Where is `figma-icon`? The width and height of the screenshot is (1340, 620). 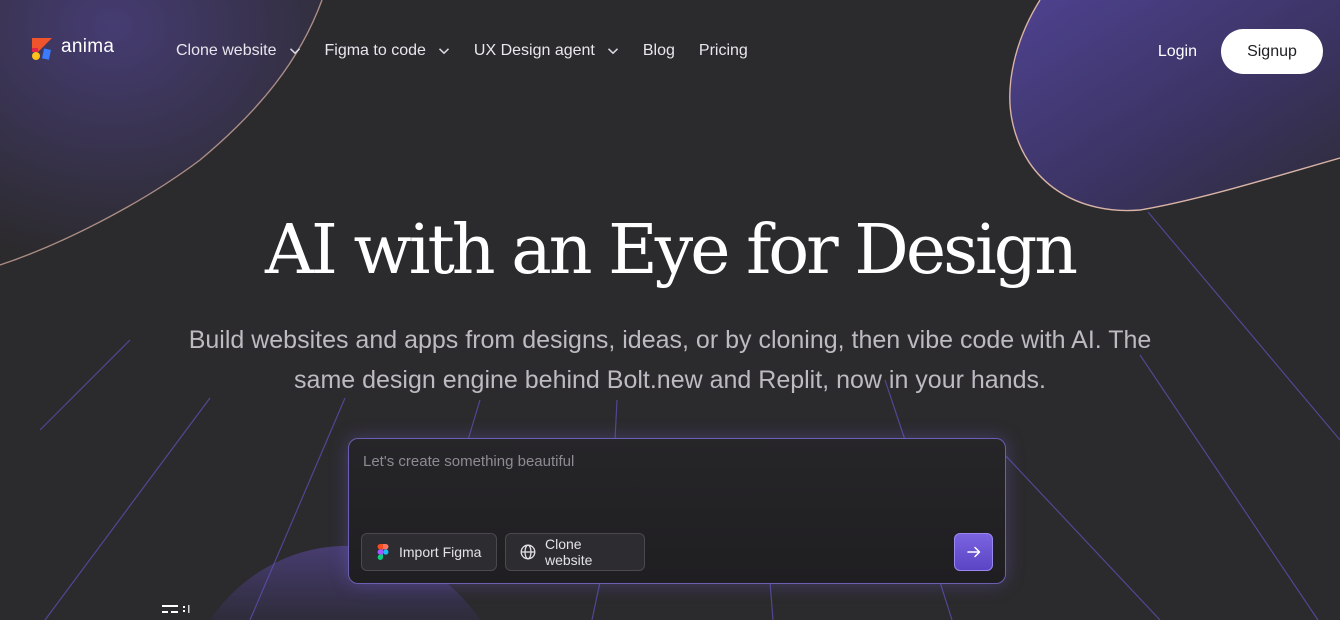 figma-icon is located at coordinates (383, 552).